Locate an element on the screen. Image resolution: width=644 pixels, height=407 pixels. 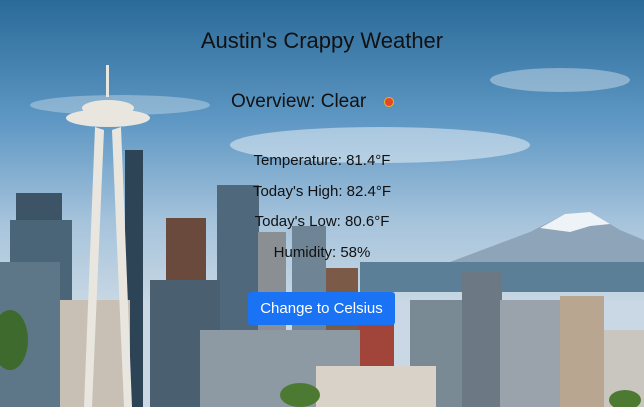
sun-icon is located at coordinates (389, 102).